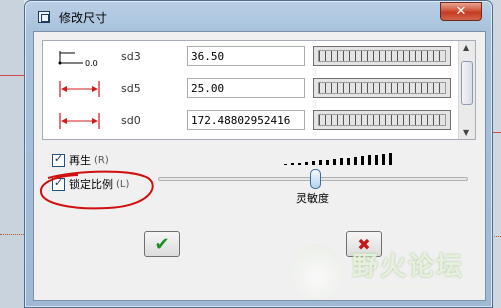 The width and height of the screenshot is (501, 308). What do you see at coordinates (101, 160) in the screenshot?
I see `regenerate-shortcut: (R)` at bounding box center [101, 160].